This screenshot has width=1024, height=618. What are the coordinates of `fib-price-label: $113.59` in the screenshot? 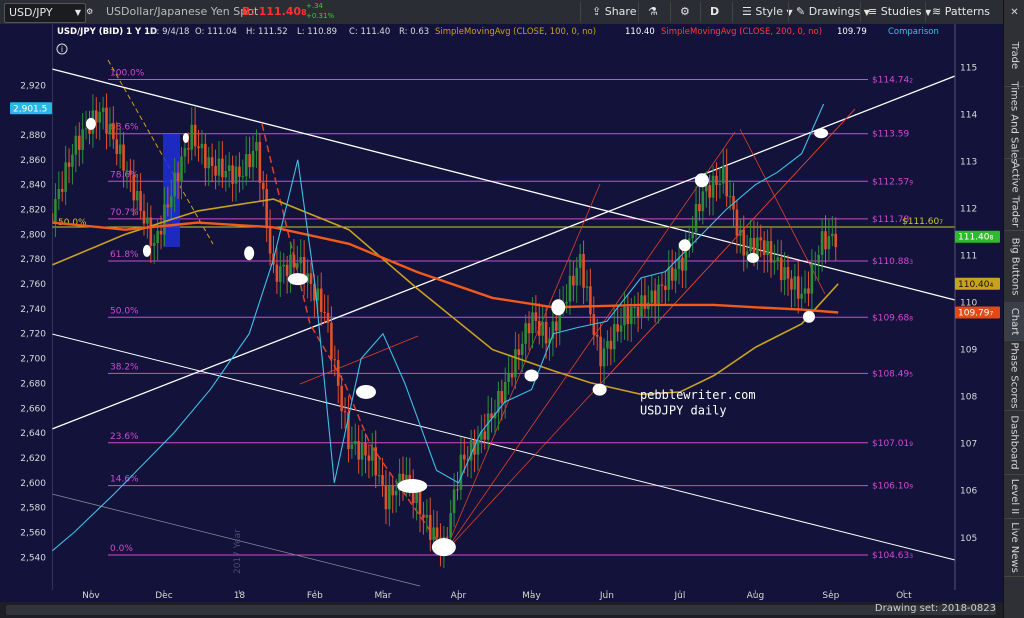 It's located at (890, 135).